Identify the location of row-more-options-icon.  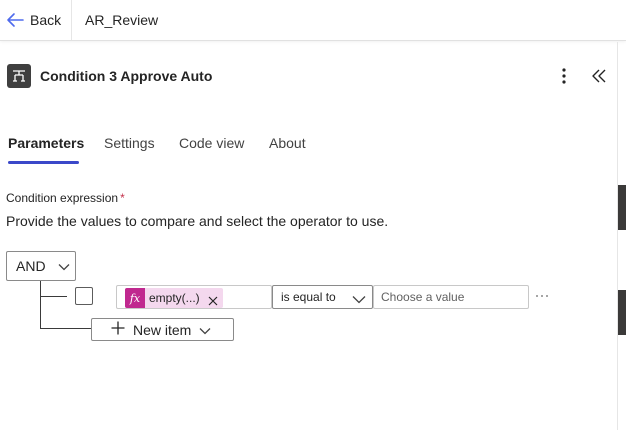
(542, 296).